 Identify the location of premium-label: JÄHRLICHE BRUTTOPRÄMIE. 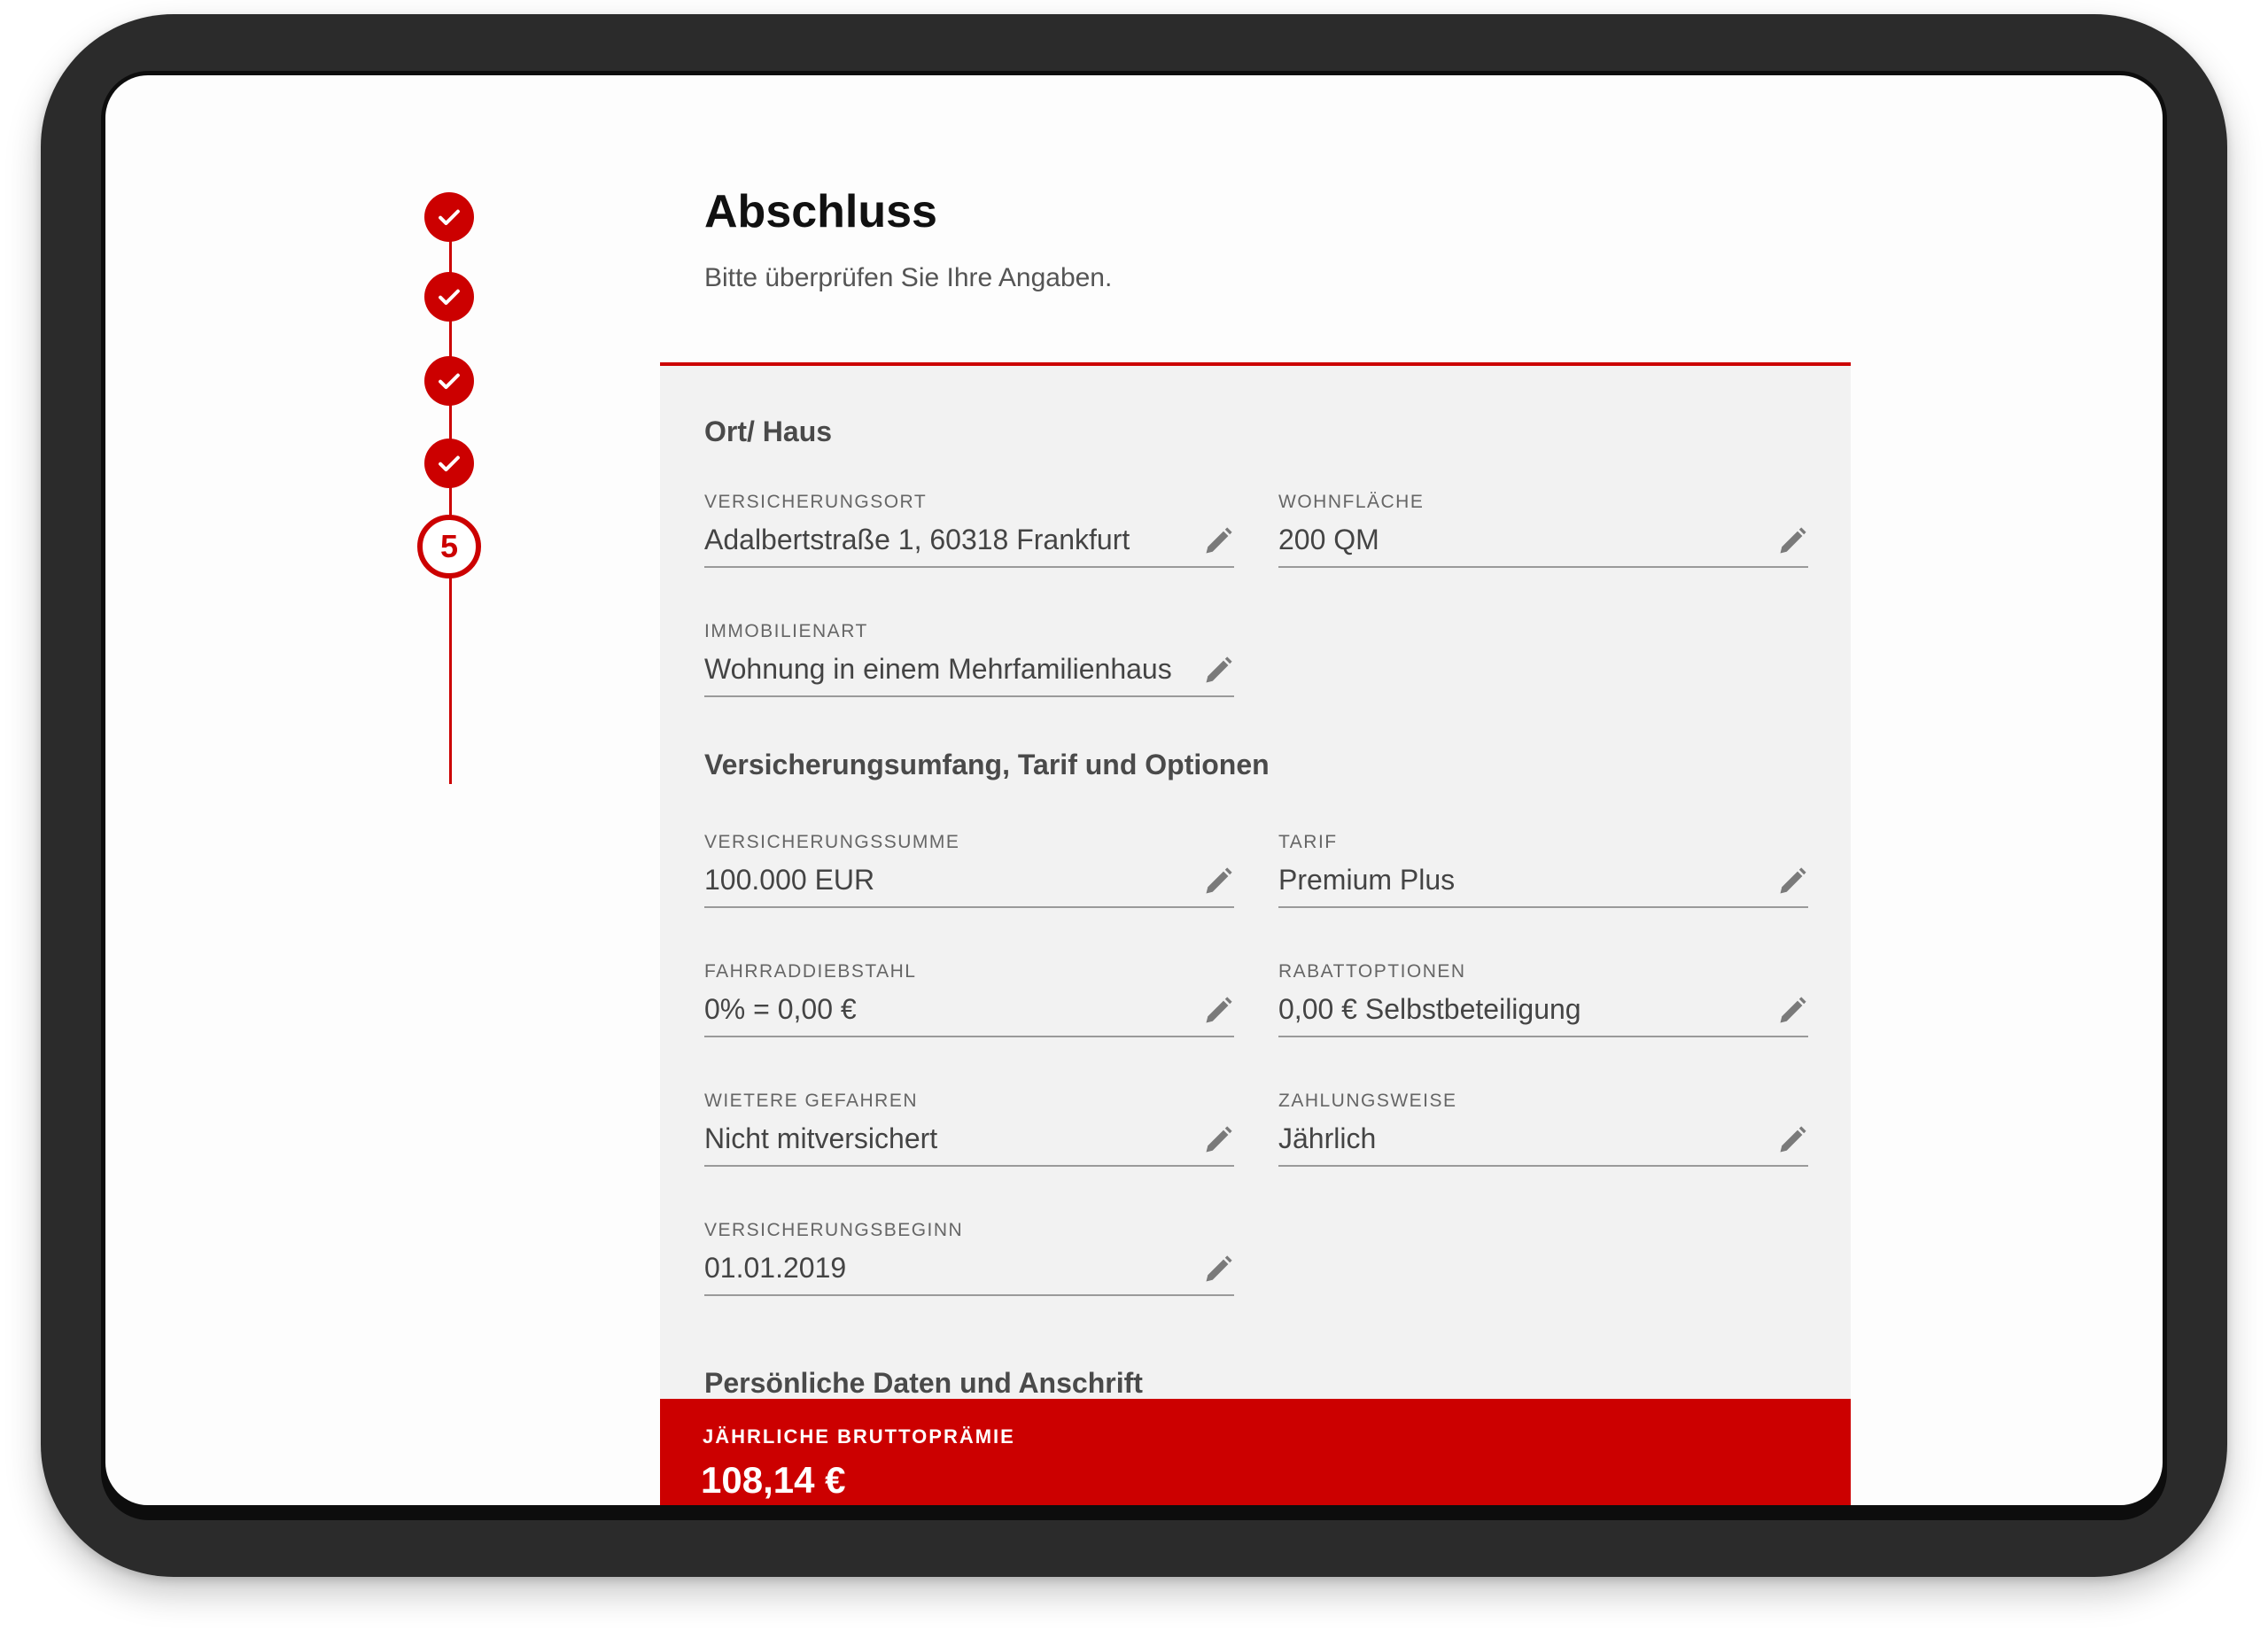
(859, 1436).